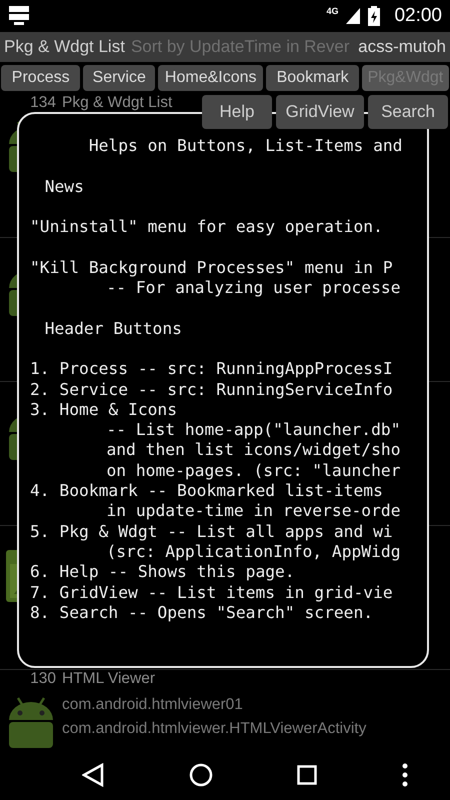 The width and height of the screenshot is (450, 800). Describe the element at coordinates (104, 410) in the screenshot. I see `help-text: 3. Home & Icons` at that location.